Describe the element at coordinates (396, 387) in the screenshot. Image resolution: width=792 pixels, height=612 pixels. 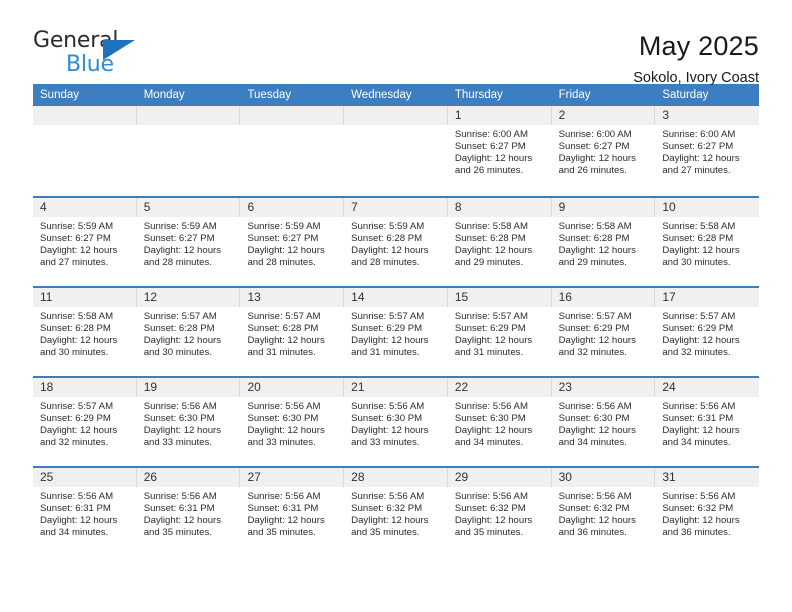
I see `day-number: 21` at that location.